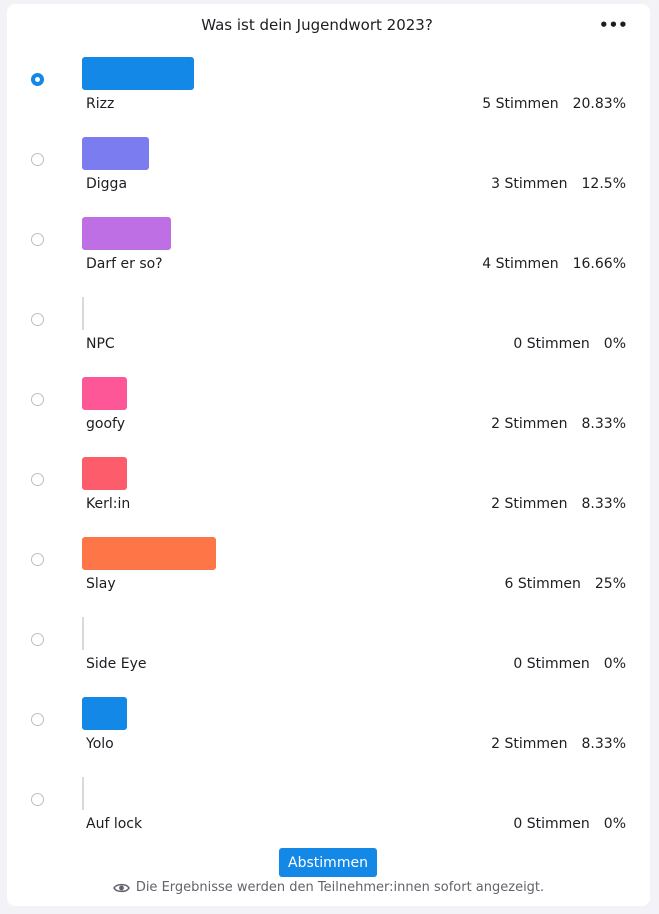 This screenshot has height=914, width=659. Describe the element at coordinates (108, 504) in the screenshot. I see `option-label: Kerl:in` at that location.